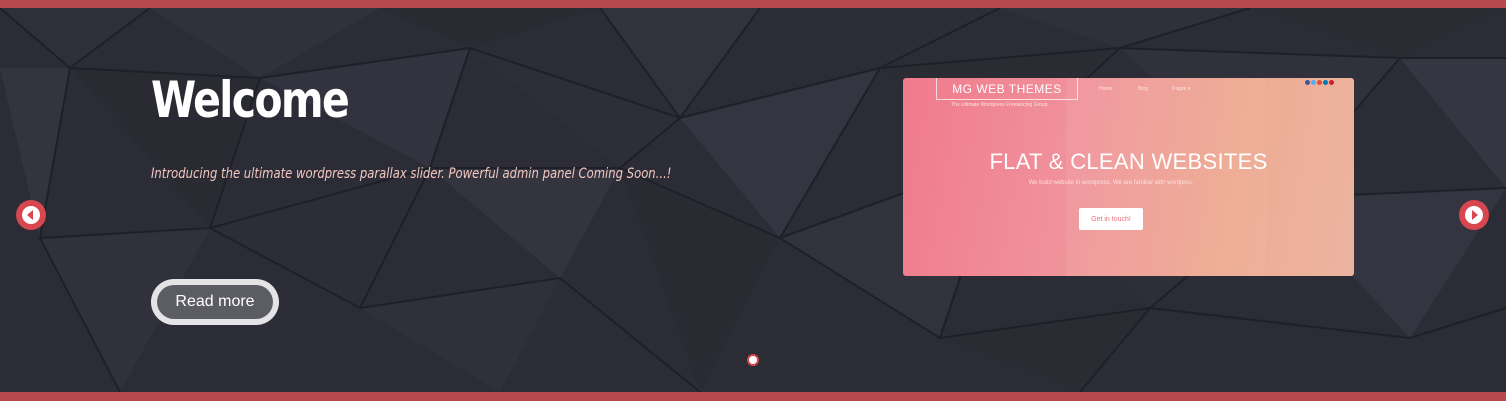 The height and width of the screenshot is (401, 1506). Describe the element at coordinates (753, 396) in the screenshot. I see `bottom-accent-bar` at that location.